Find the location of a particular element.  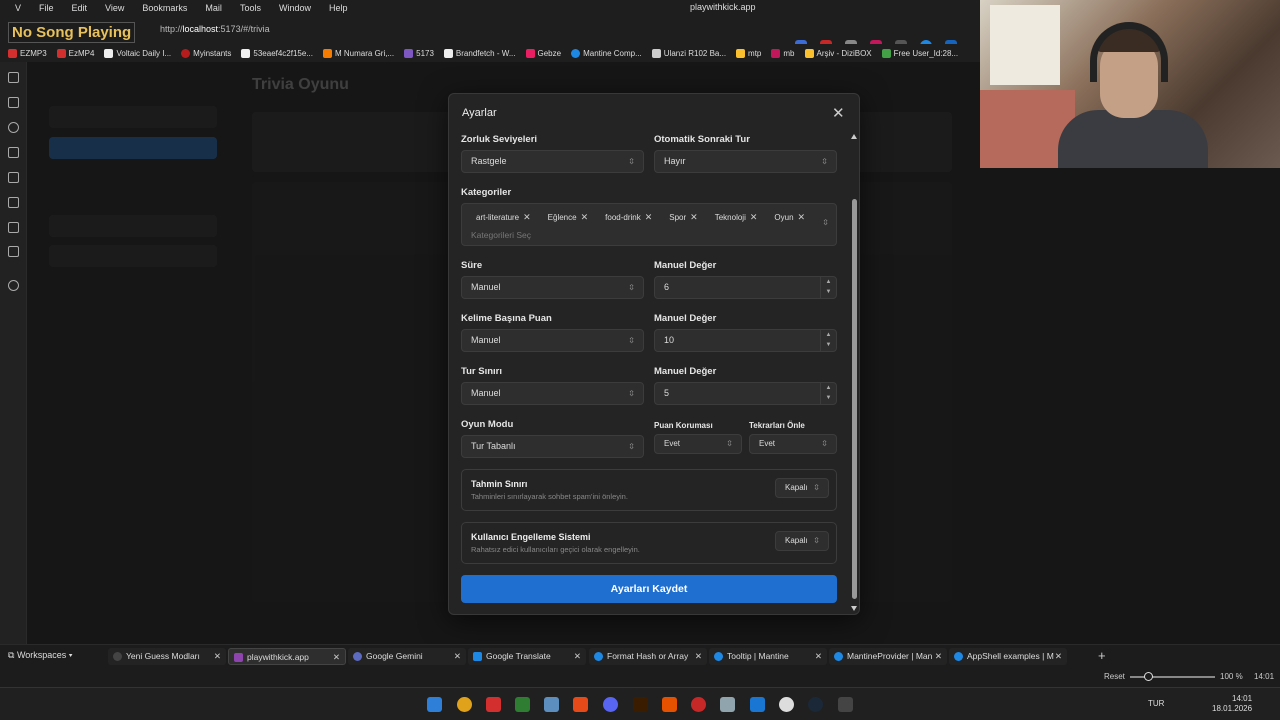

bookmark: 5173 is located at coordinates (419, 53).